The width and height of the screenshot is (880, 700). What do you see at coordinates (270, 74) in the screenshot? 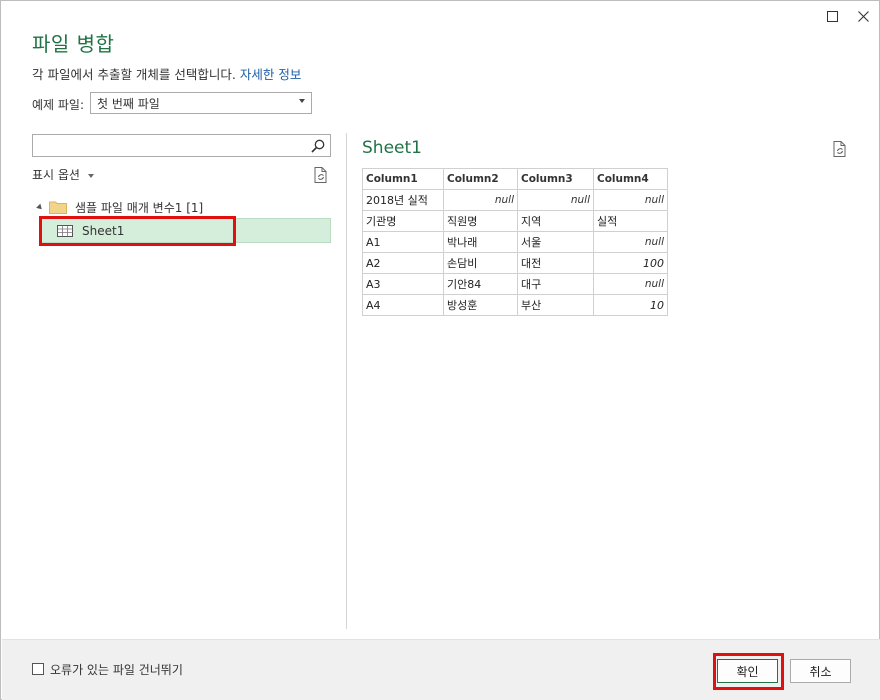
I see `more-info-link: 자세한 정보` at bounding box center [270, 74].